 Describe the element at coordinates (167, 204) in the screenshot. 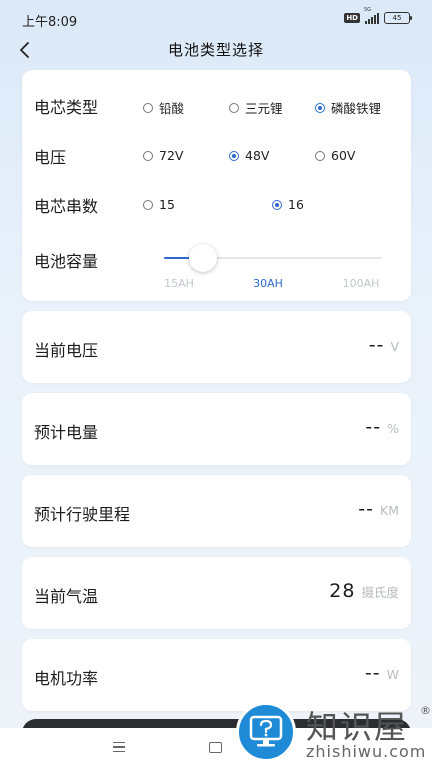

I see `radio-label: 15` at that location.